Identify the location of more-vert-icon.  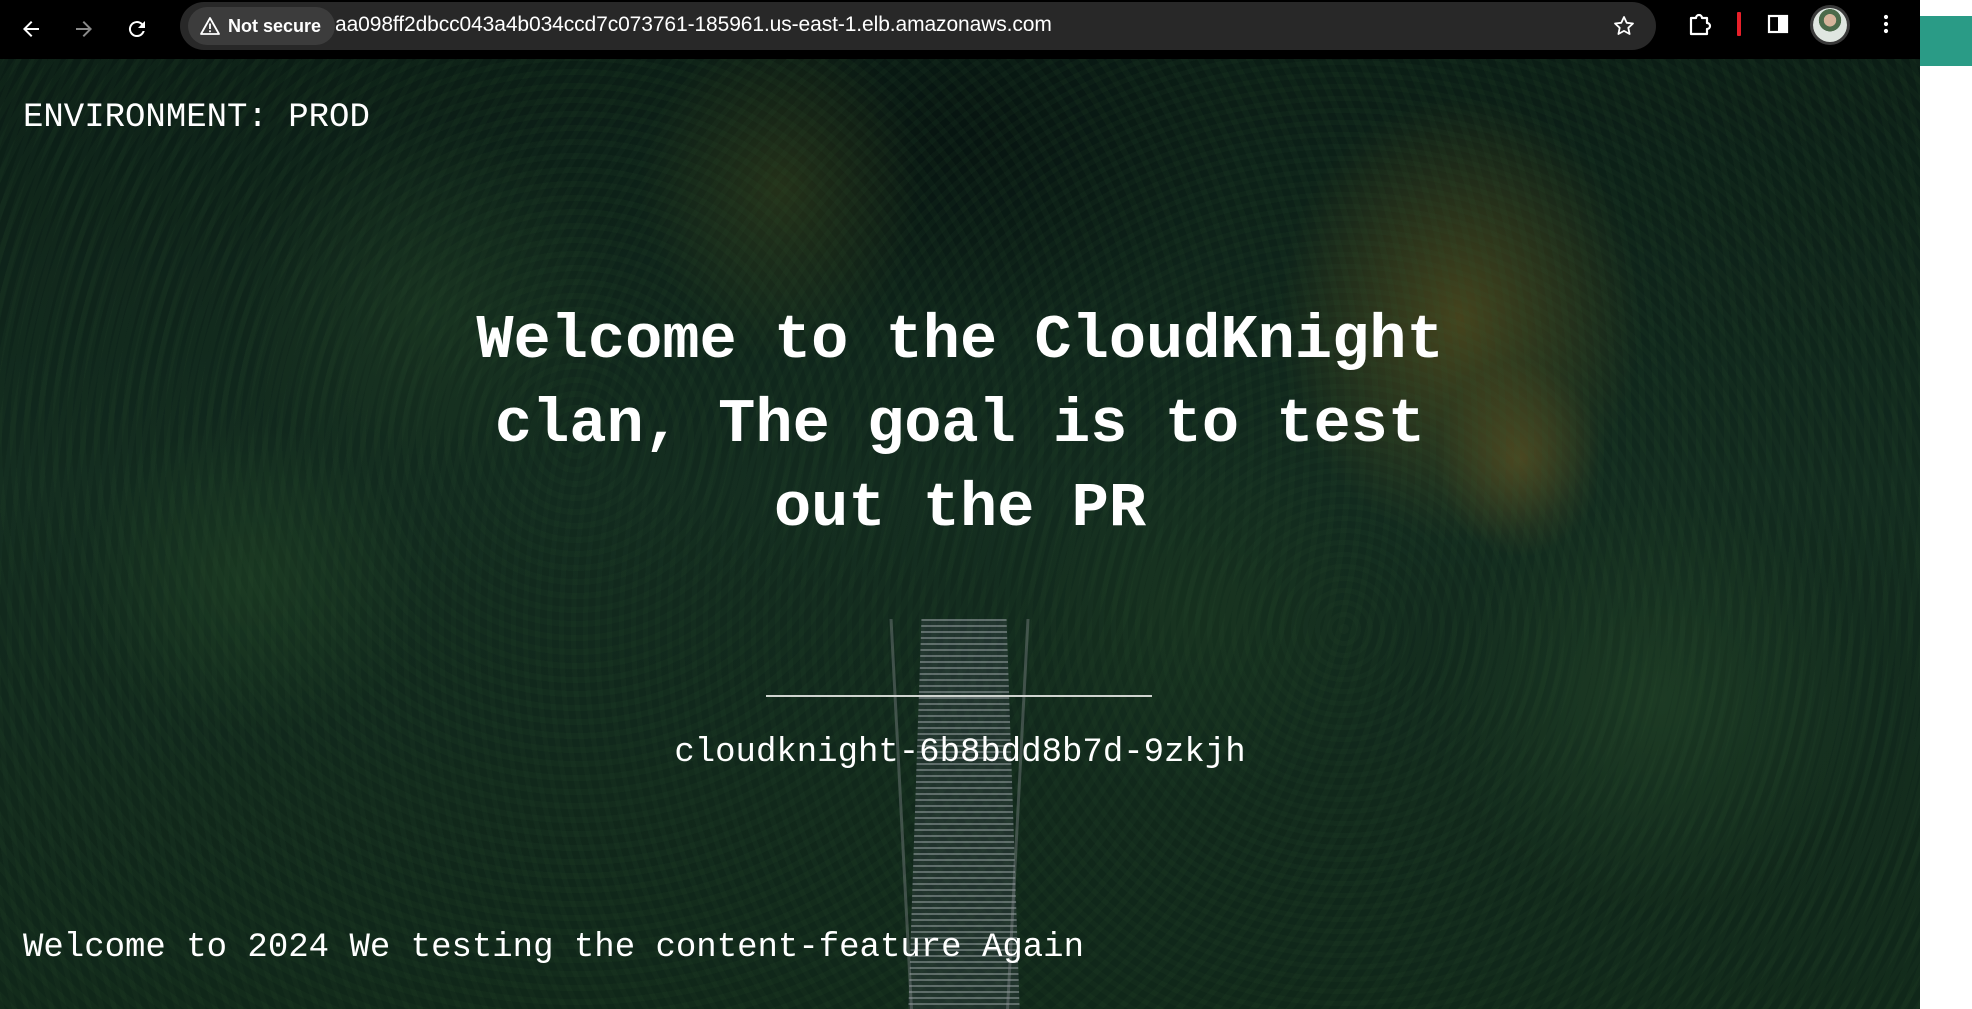
(1886, 24).